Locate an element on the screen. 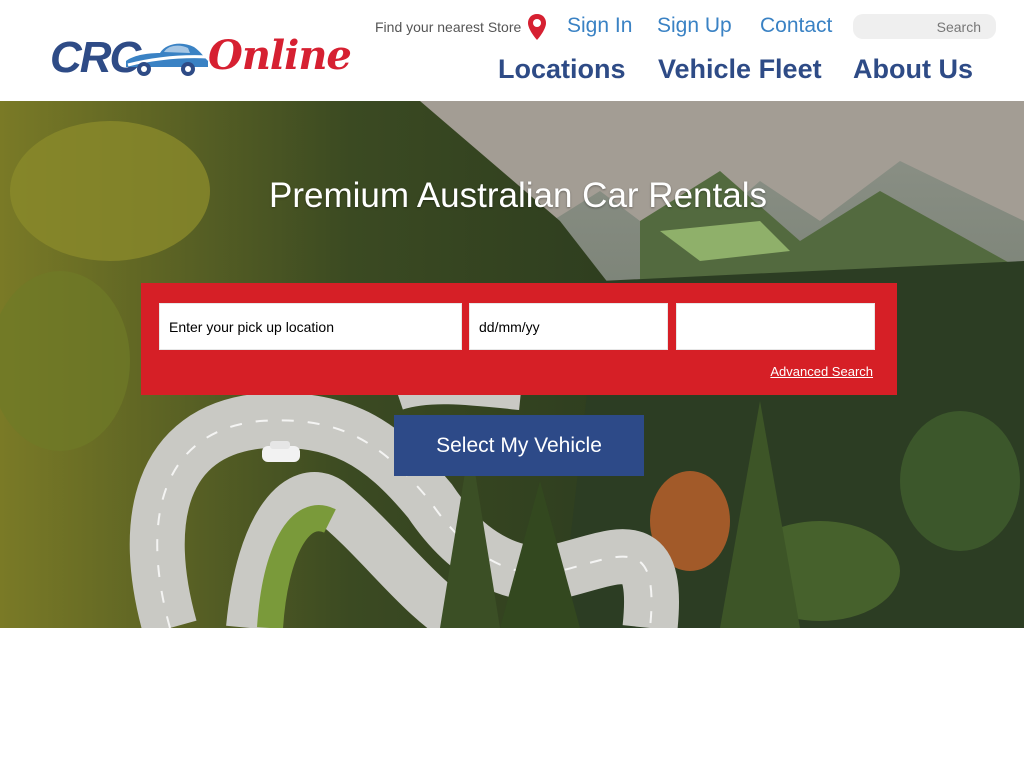 This screenshot has width=1024, height=768. logo-online-text: Online is located at coordinates (280, 55).